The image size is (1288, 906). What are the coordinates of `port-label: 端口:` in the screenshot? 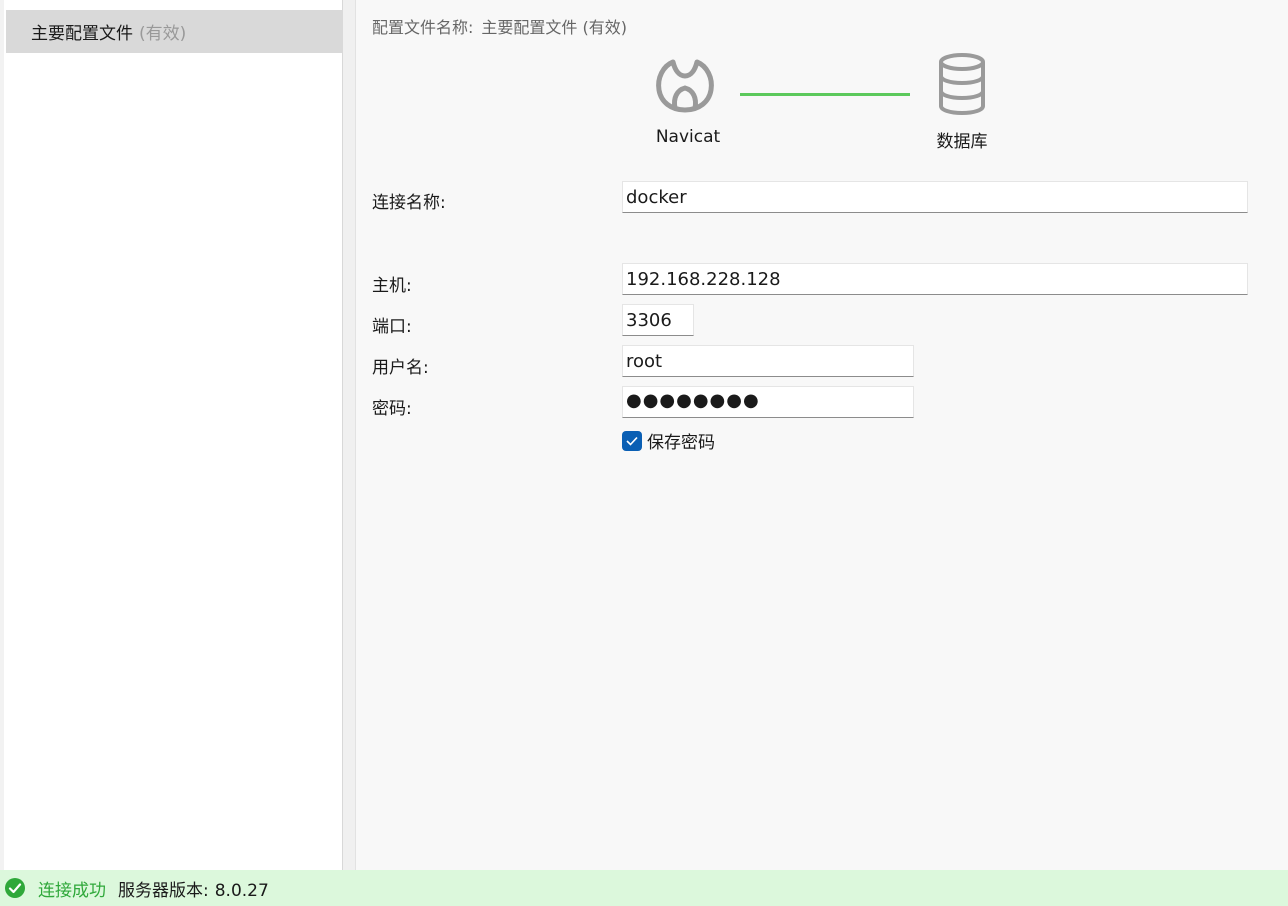 It's located at (392, 327).